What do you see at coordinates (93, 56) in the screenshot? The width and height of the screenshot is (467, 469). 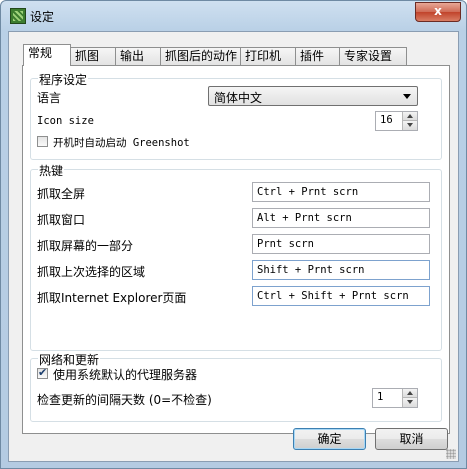 I see `tab-capture: 抓图` at bounding box center [93, 56].